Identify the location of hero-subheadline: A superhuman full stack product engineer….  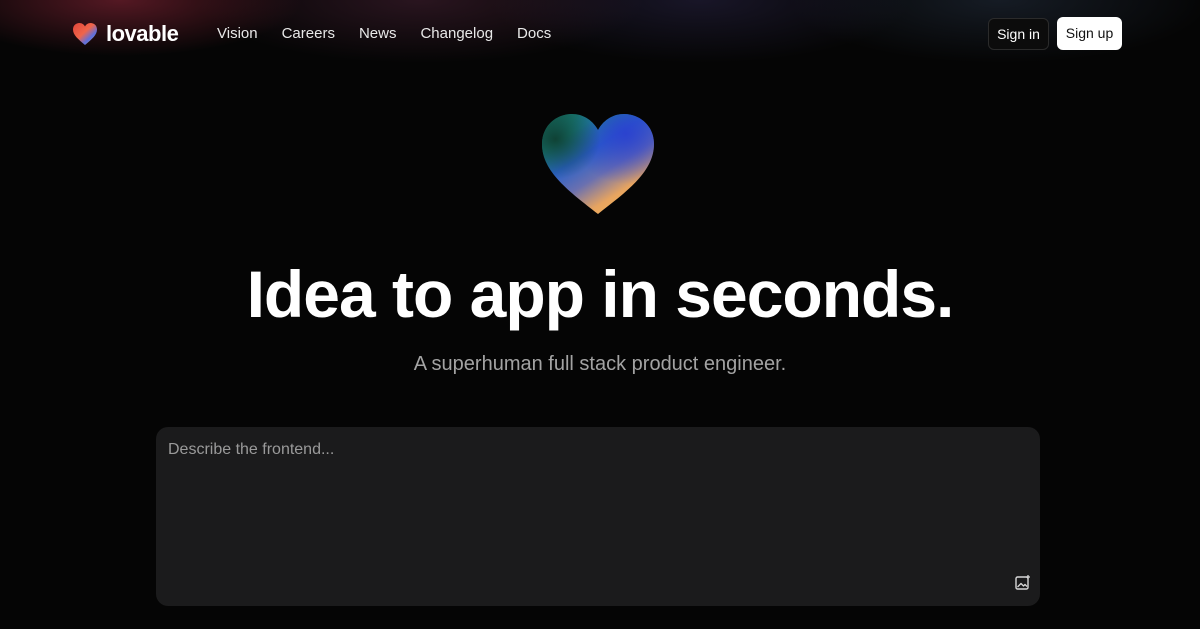
(600, 364).